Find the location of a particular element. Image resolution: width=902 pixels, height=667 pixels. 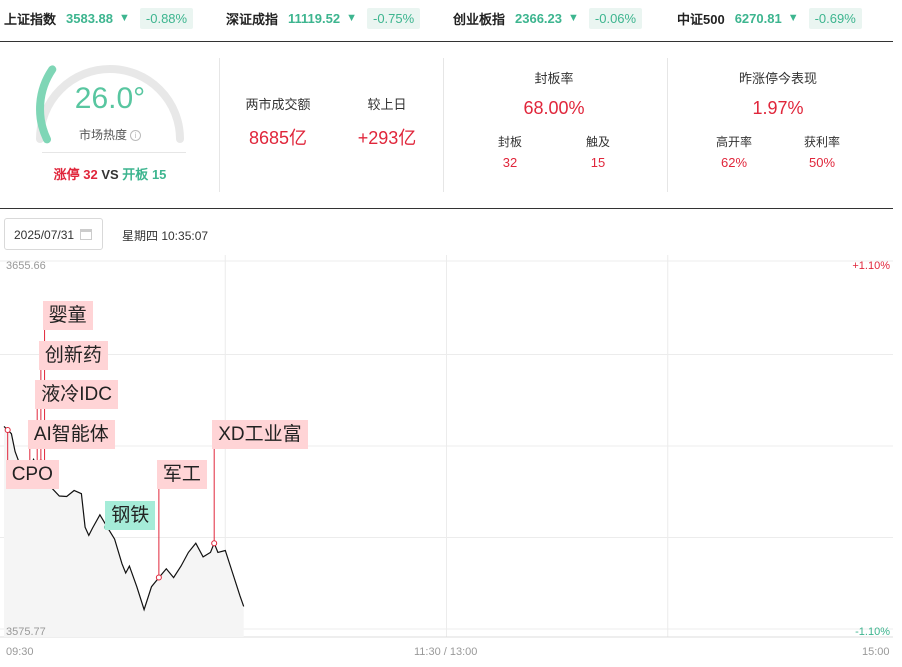

index-change: -0.69% is located at coordinates (835, 18).